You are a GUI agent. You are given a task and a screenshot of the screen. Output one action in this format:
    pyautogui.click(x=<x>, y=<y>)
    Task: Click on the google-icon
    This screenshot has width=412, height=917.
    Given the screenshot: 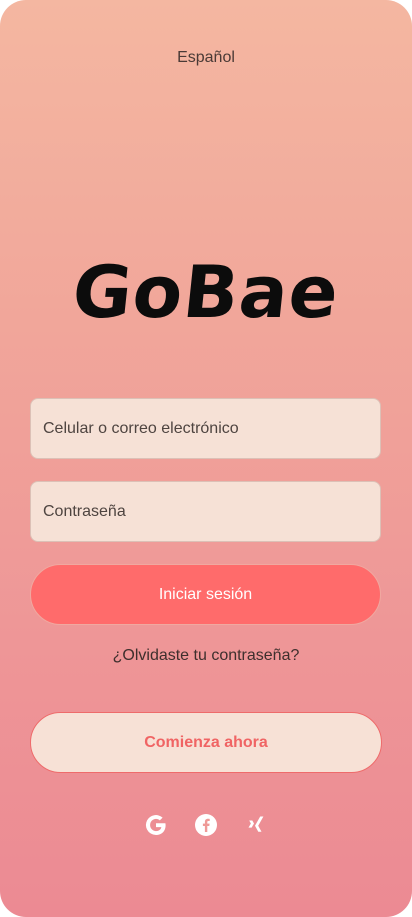 What is the action you would take?
    pyautogui.click(x=156, y=825)
    